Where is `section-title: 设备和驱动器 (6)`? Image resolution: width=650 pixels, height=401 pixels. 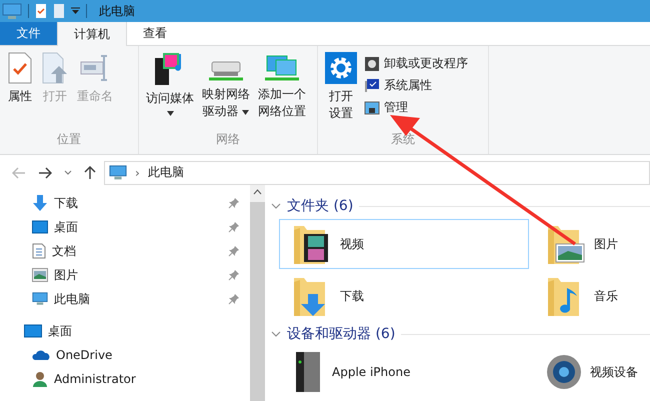 section-title: 设备和驱动器 (6) is located at coordinates (341, 334).